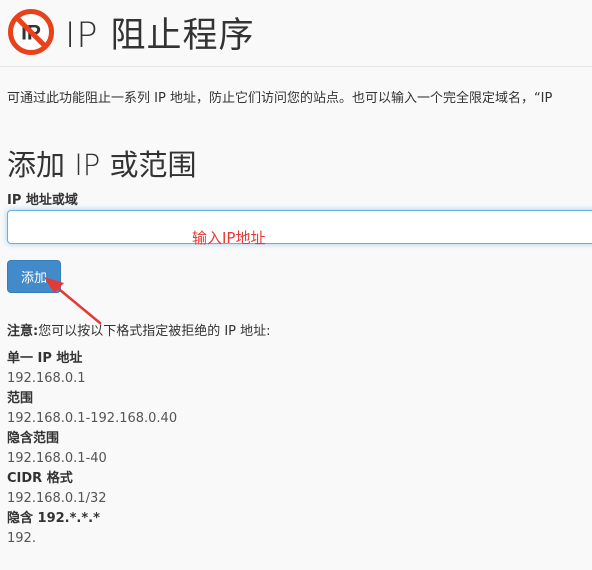  Describe the element at coordinates (299, 227) in the screenshot. I see `ip-address-input` at that location.